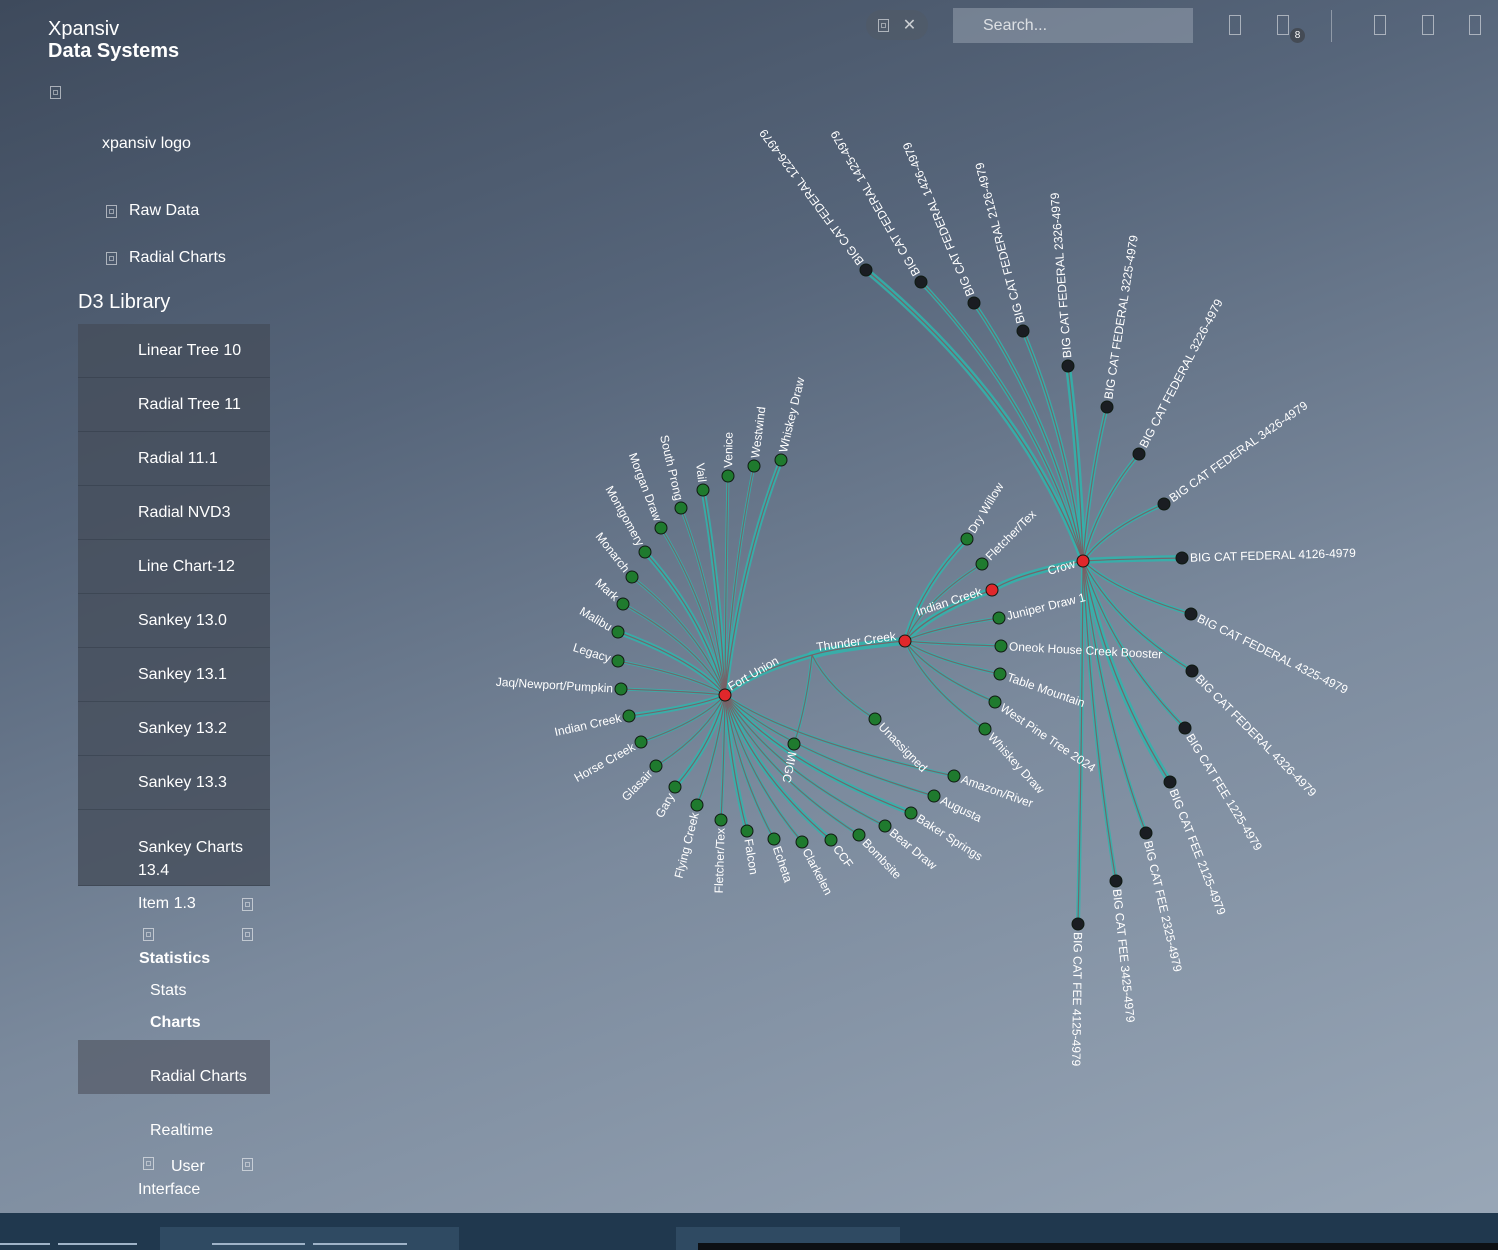 This screenshot has height=1250, width=1498. I want to click on leaf-node-westwind, so click(754, 466).